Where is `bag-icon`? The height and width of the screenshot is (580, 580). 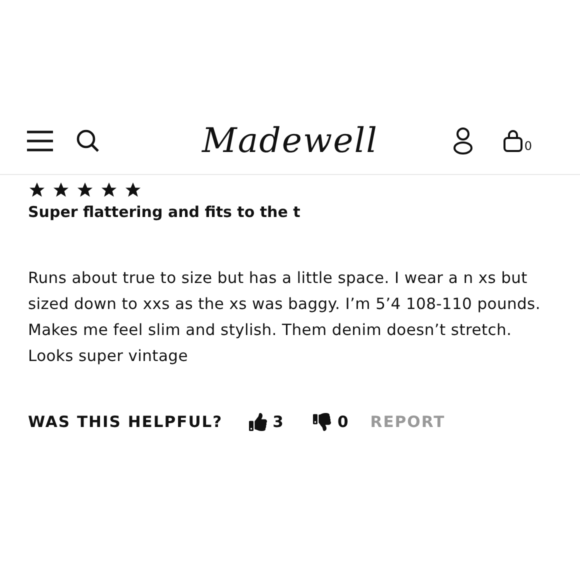 bag-icon is located at coordinates (513, 141).